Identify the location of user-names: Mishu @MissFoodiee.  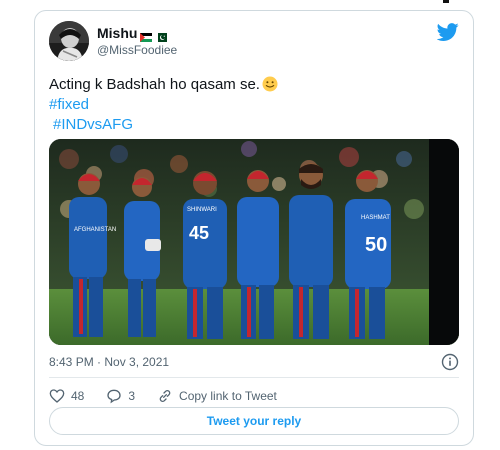
(137, 40).